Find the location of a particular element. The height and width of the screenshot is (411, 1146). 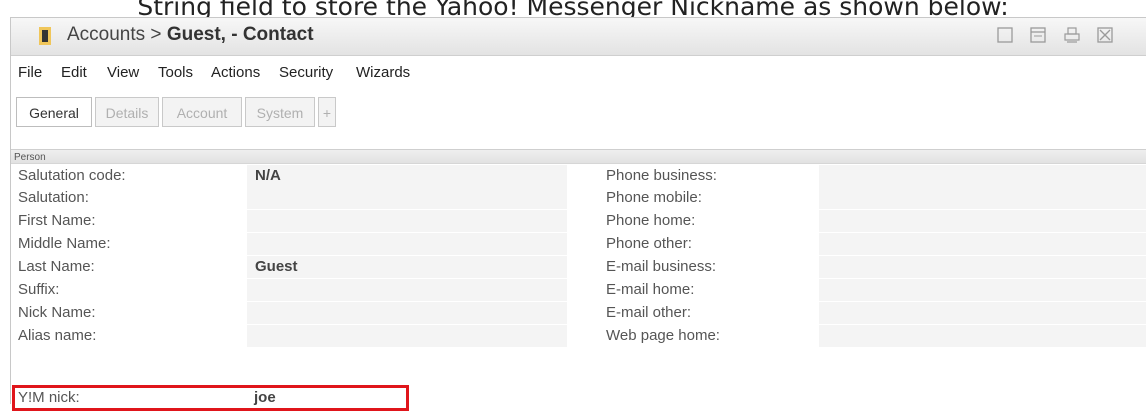

form-row: Alias name: is located at coordinates (291, 336).